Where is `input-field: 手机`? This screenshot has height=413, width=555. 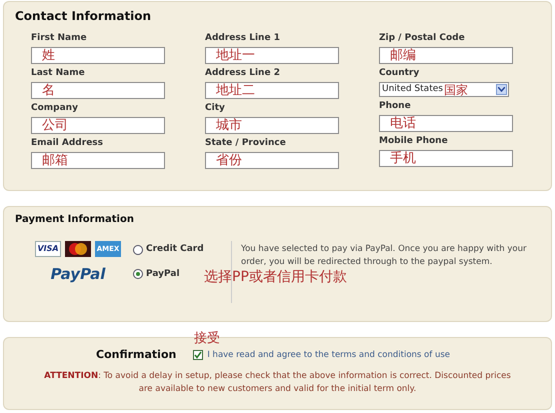
input-field: 手机 is located at coordinates (446, 158).